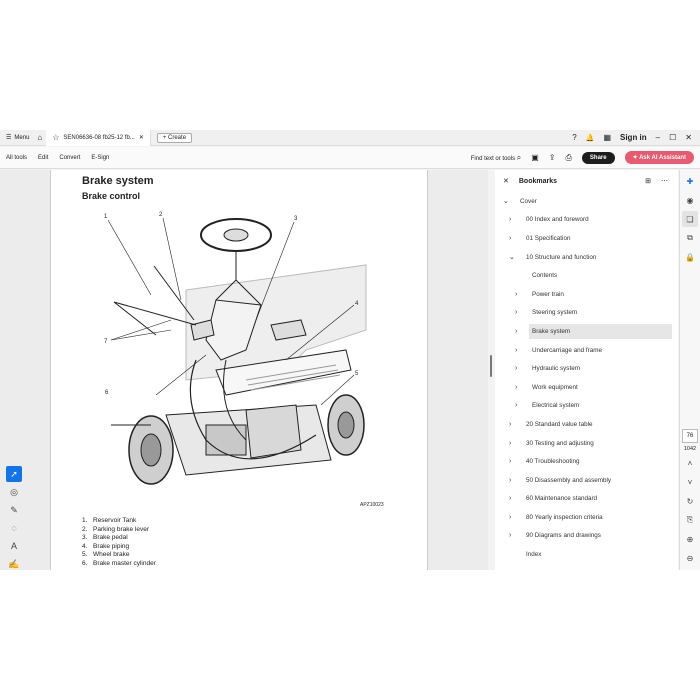 This screenshot has height=700, width=700. Describe the element at coordinates (598, 157) in the screenshot. I see `share-button: Share` at that location.